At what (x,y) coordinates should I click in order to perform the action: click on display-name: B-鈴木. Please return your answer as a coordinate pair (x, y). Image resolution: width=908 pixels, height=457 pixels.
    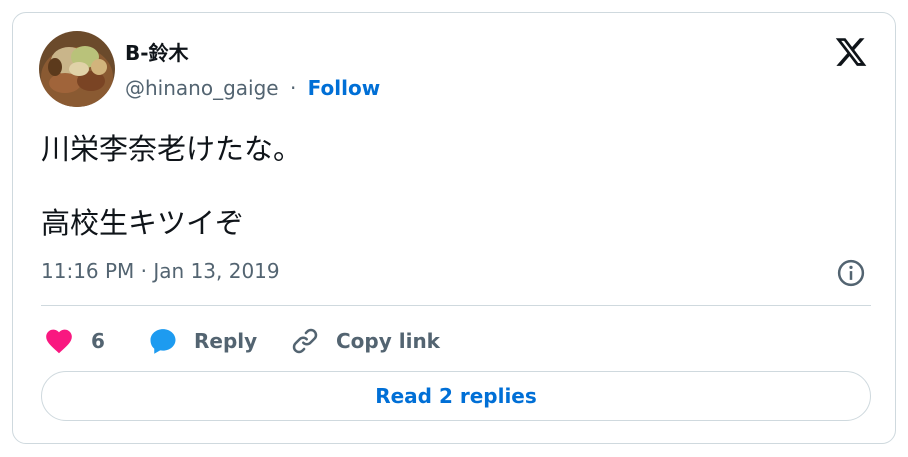
    Looking at the image, I should click on (157, 53).